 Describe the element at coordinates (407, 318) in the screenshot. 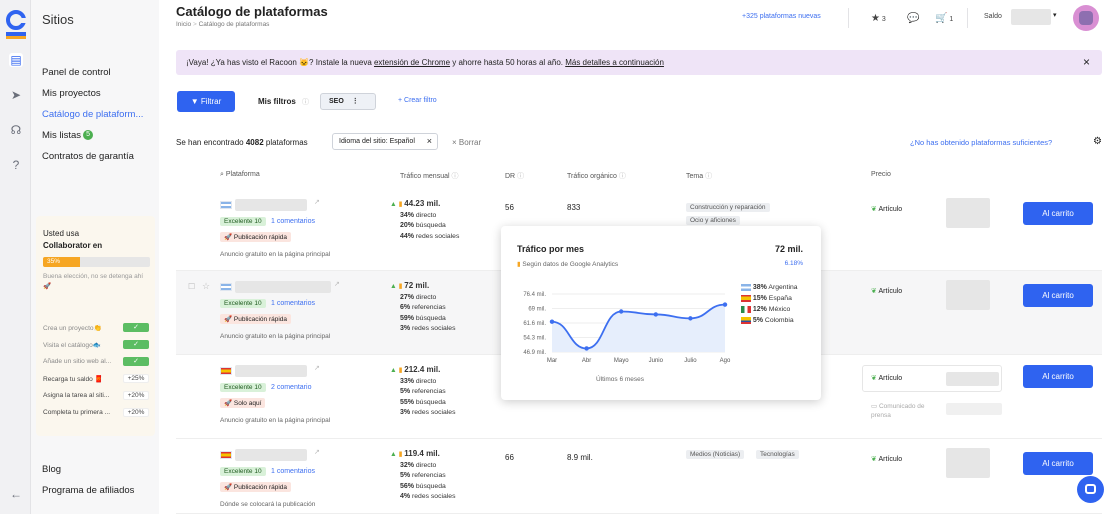

I see `search-pct: 59%` at that location.